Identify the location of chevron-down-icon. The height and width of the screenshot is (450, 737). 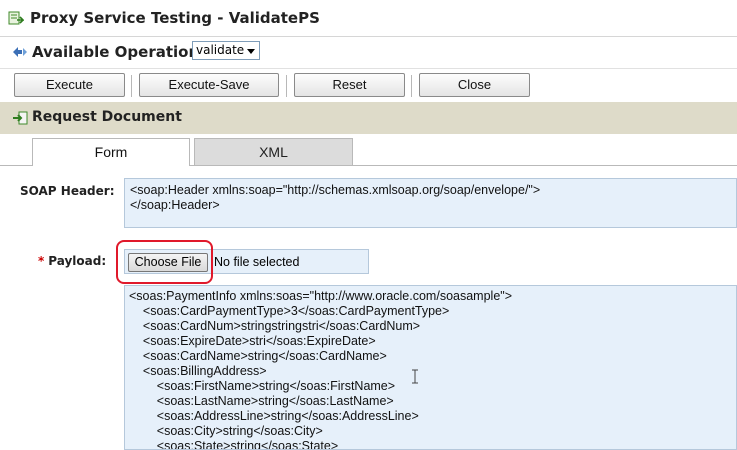
(251, 51).